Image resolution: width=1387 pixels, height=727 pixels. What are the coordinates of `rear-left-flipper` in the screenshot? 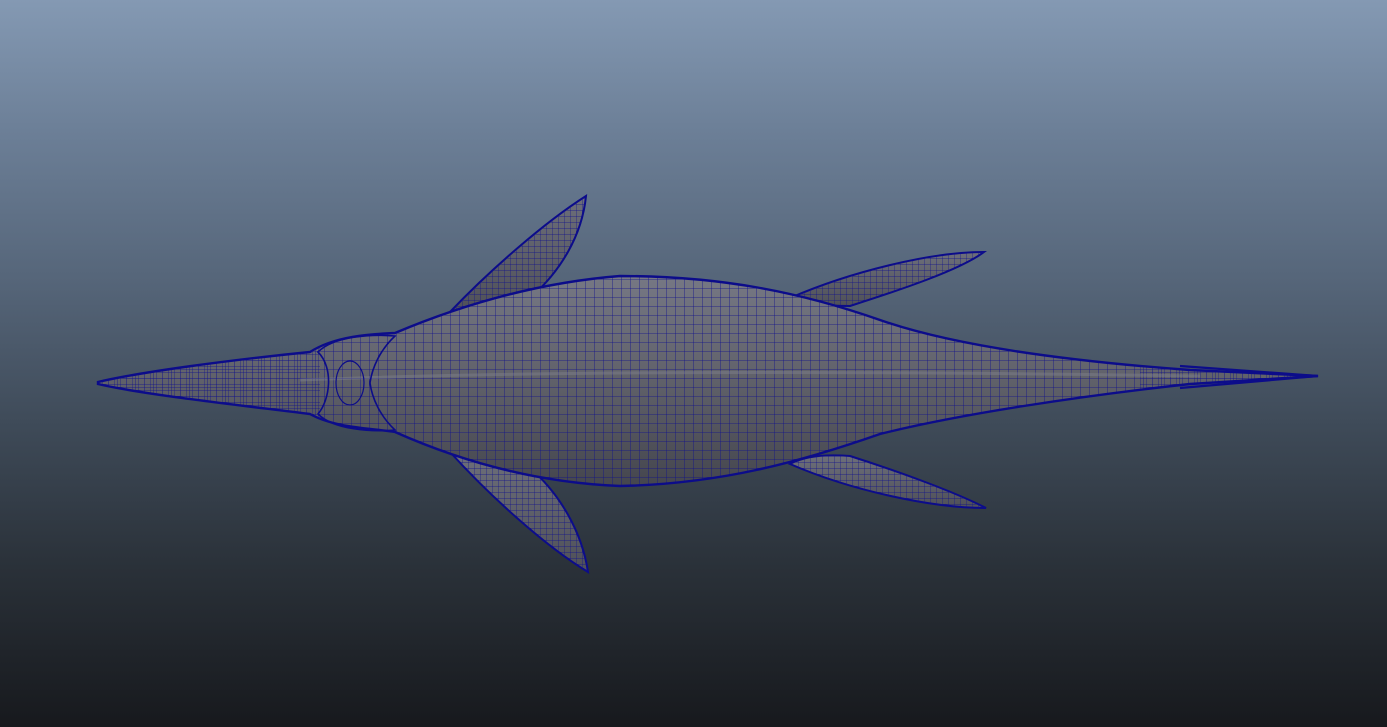 It's located at (887, 279).